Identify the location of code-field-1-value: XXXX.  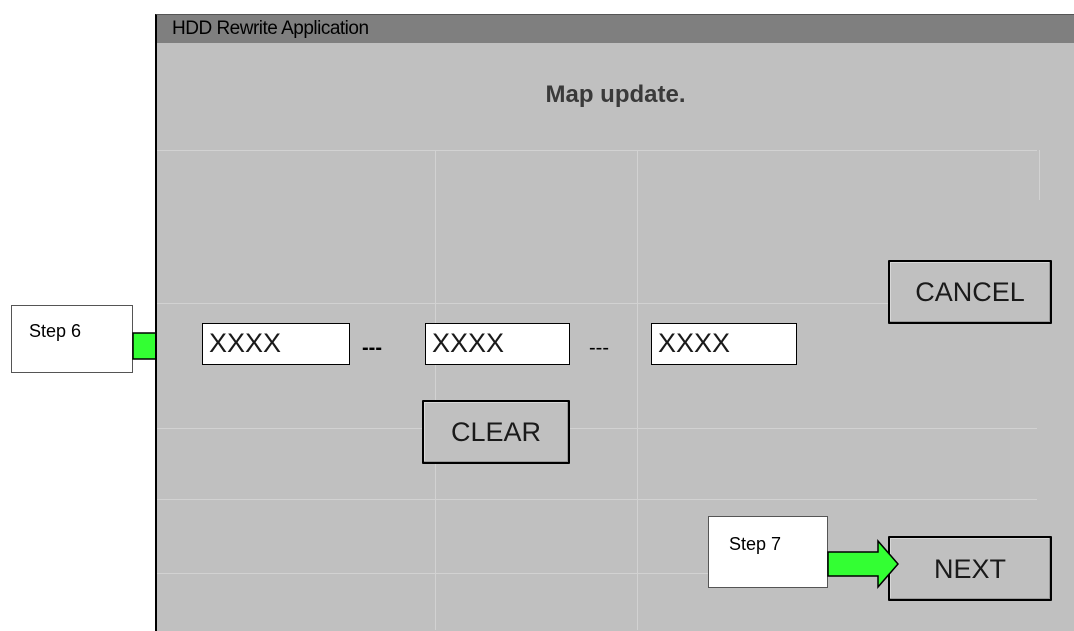
(245, 343).